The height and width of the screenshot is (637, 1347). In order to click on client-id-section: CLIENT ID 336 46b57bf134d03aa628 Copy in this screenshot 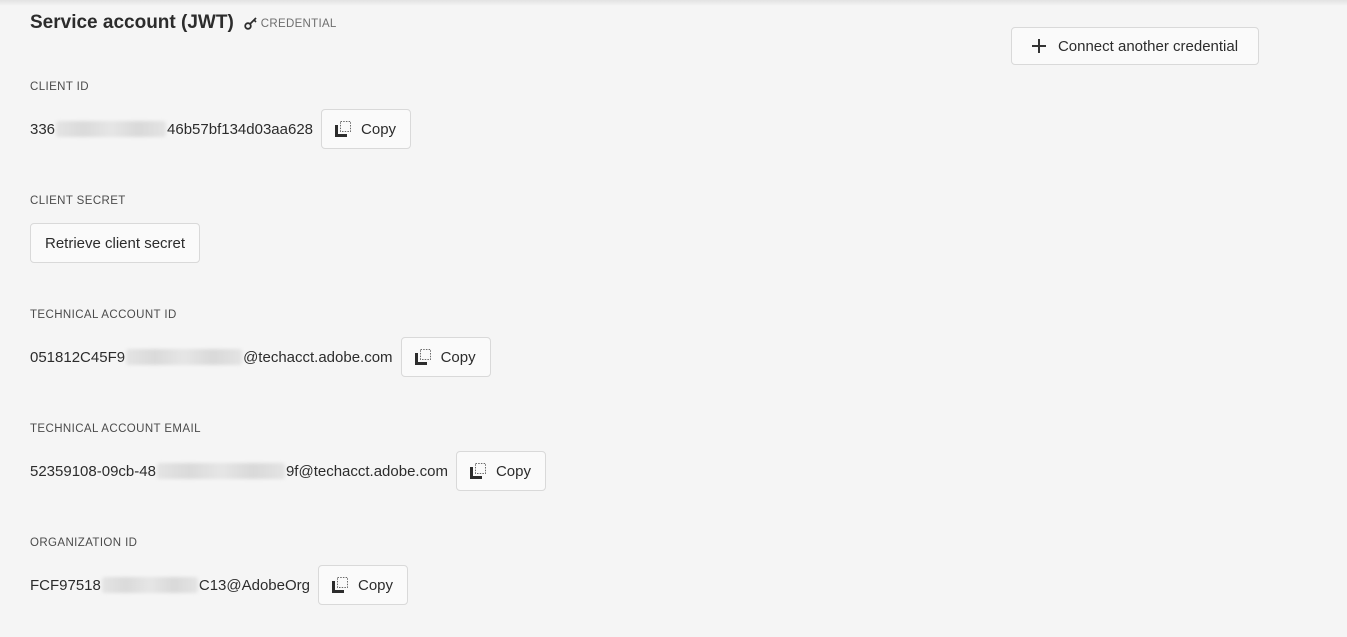, I will do `click(221, 114)`.